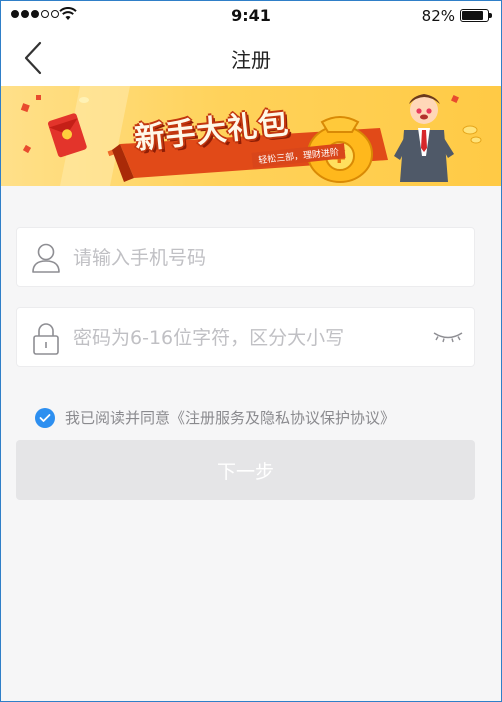 The width and height of the screenshot is (502, 702). What do you see at coordinates (448, 337) in the screenshot?
I see `eye-closed-icon` at bounding box center [448, 337].